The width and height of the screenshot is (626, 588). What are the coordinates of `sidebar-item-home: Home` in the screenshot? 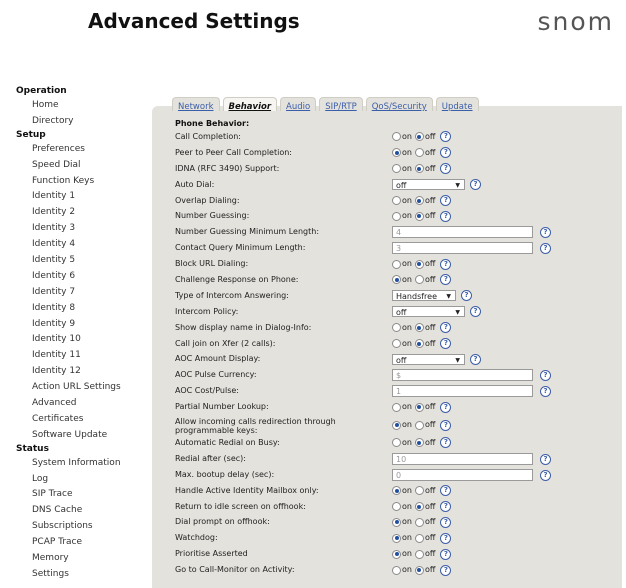 It's located at (82, 106).